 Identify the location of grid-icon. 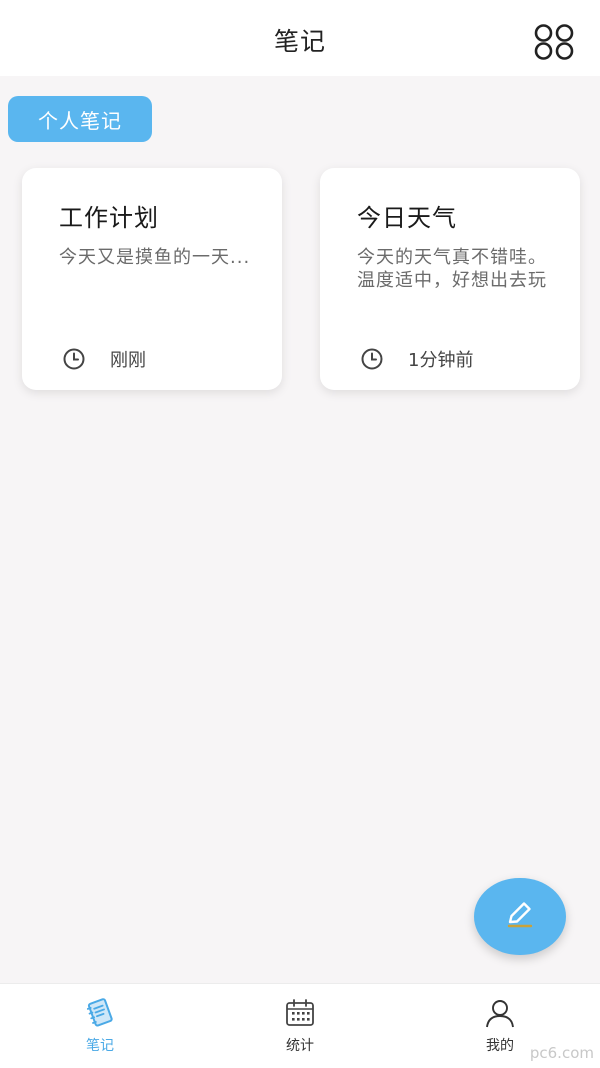
(554, 42).